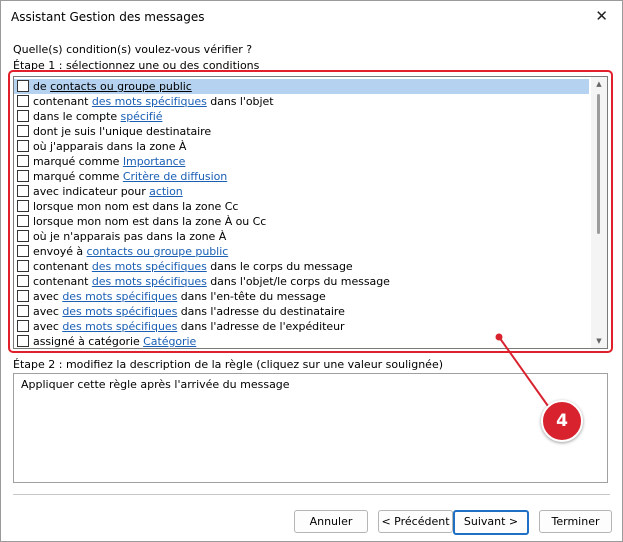 The height and width of the screenshot is (542, 623). Describe the element at coordinates (311, 16) in the screenshot. I see `title-bar: Assistant Gestion des messages ✕` at that location.